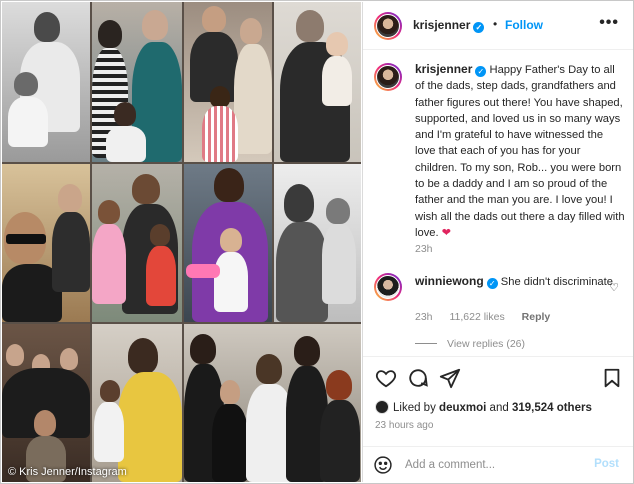 This screenshot has height=484, width=634. I want to click on caption-avatar, so click(388, 77).